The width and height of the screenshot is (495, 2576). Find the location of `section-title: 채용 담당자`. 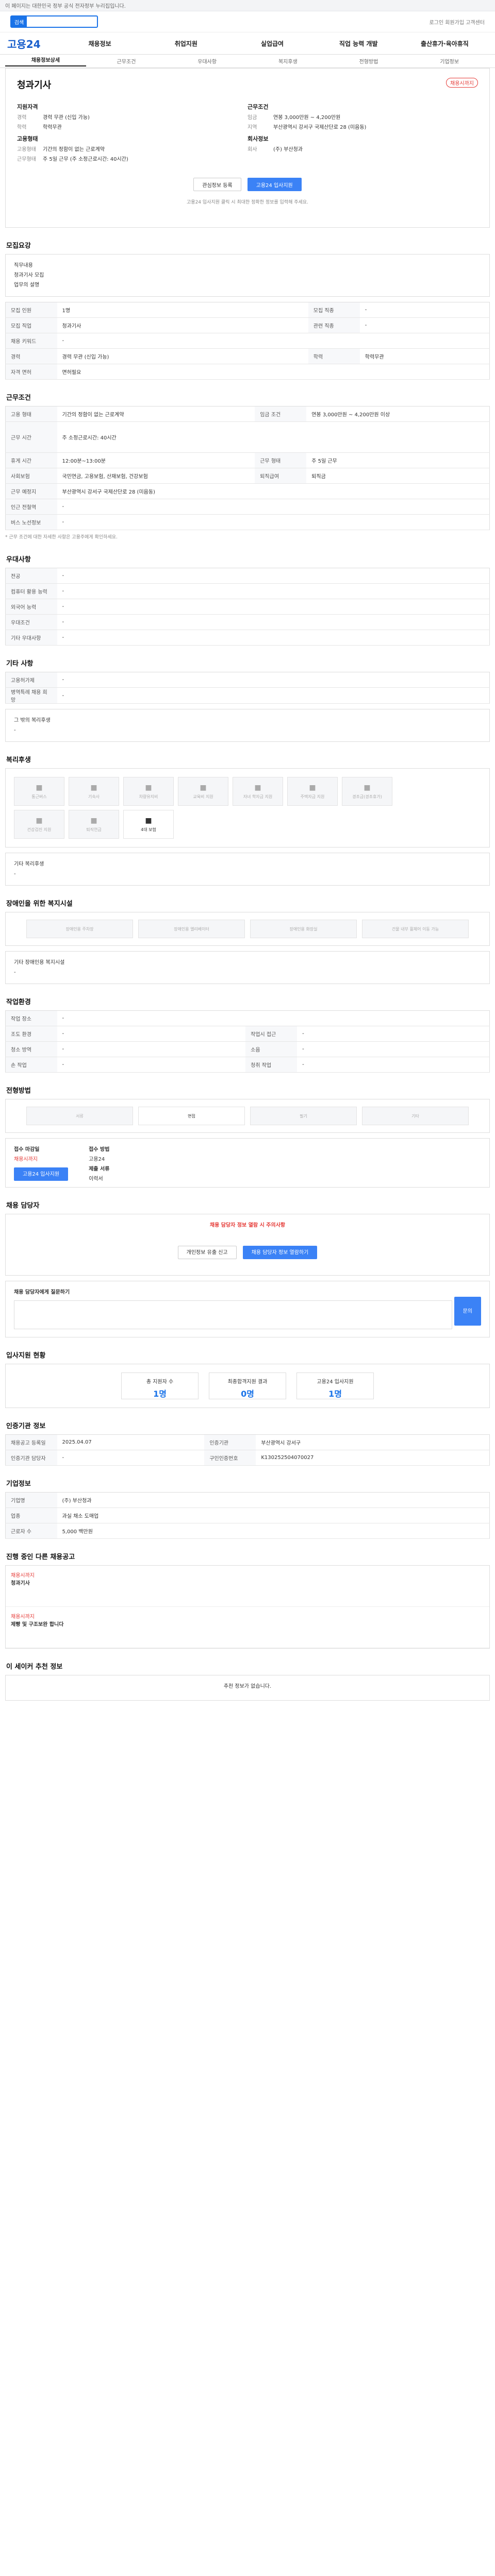

section-title: 채용 담당자 is located at coordinates (23, 1206).